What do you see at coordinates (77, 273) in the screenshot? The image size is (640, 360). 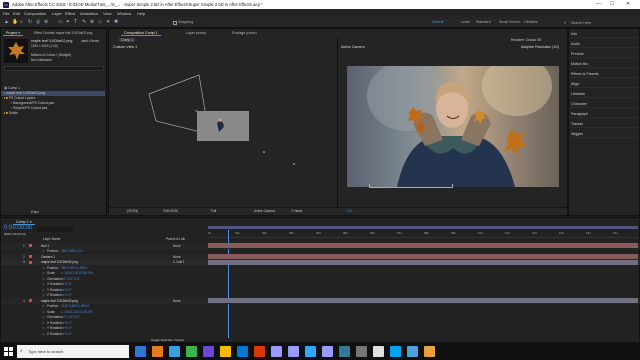 I see `property-value: ∞ 100.0,100.0,100.0%` at bounding box center [77, 273].